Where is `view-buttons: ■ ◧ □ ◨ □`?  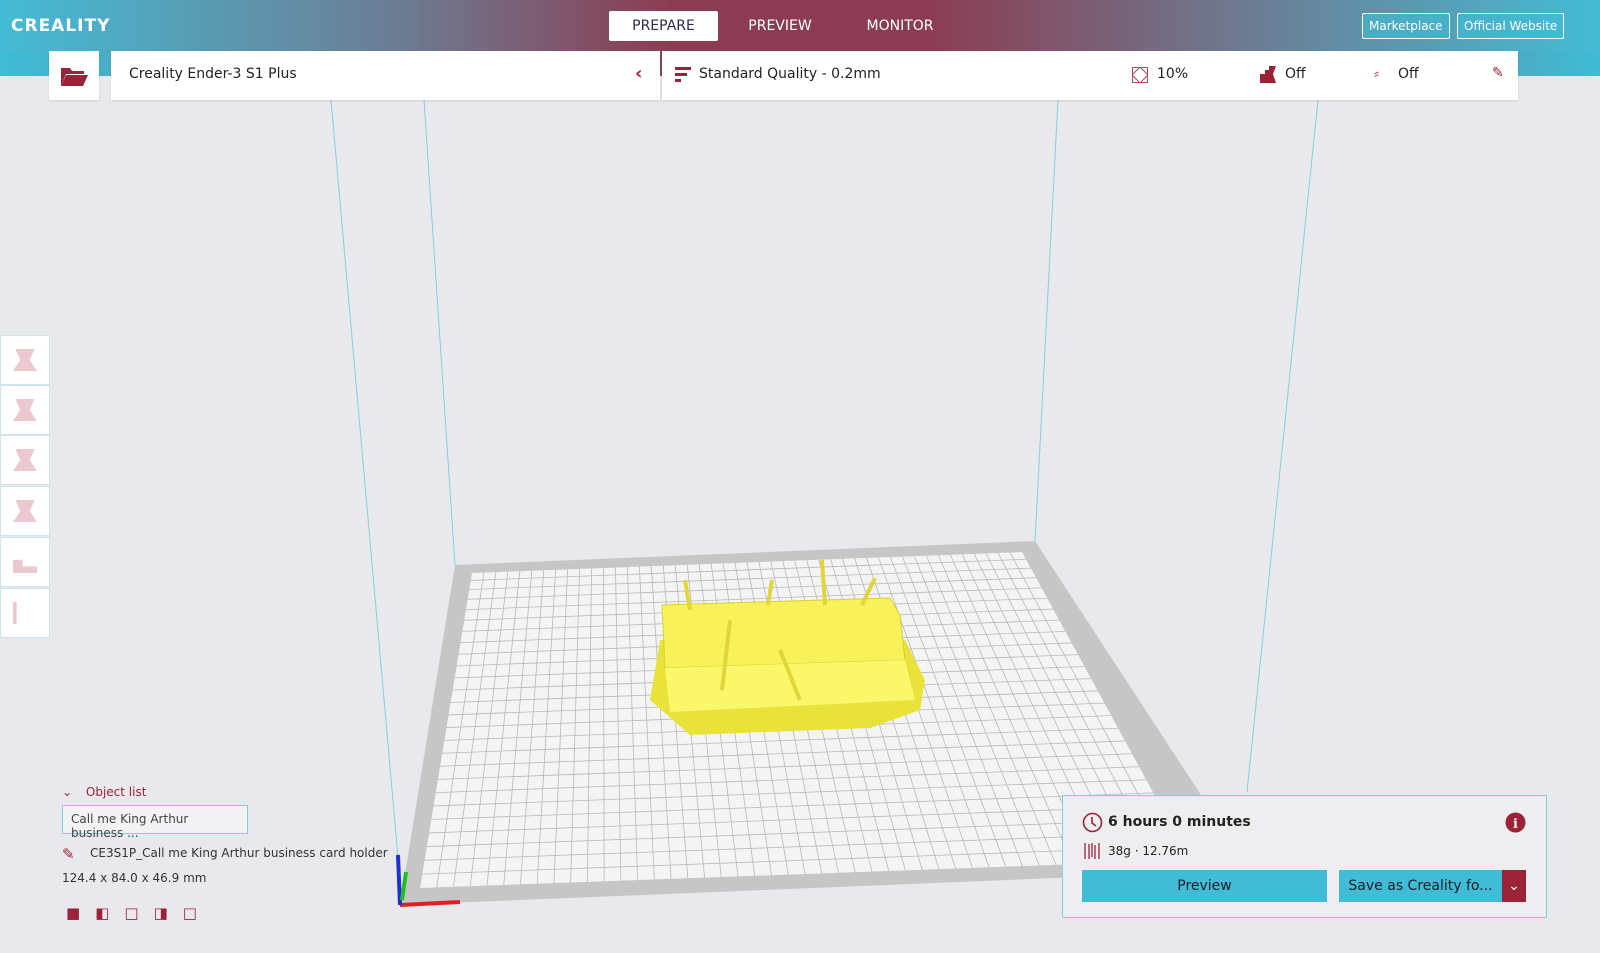 view-buttons: ■ ◧ □ ◨ □ is located at coordinates (131, 913).